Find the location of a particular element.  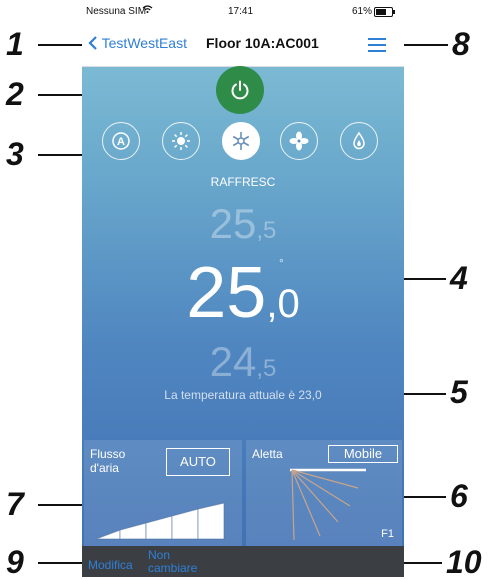

power-icon is located at coordinates (240, 90).